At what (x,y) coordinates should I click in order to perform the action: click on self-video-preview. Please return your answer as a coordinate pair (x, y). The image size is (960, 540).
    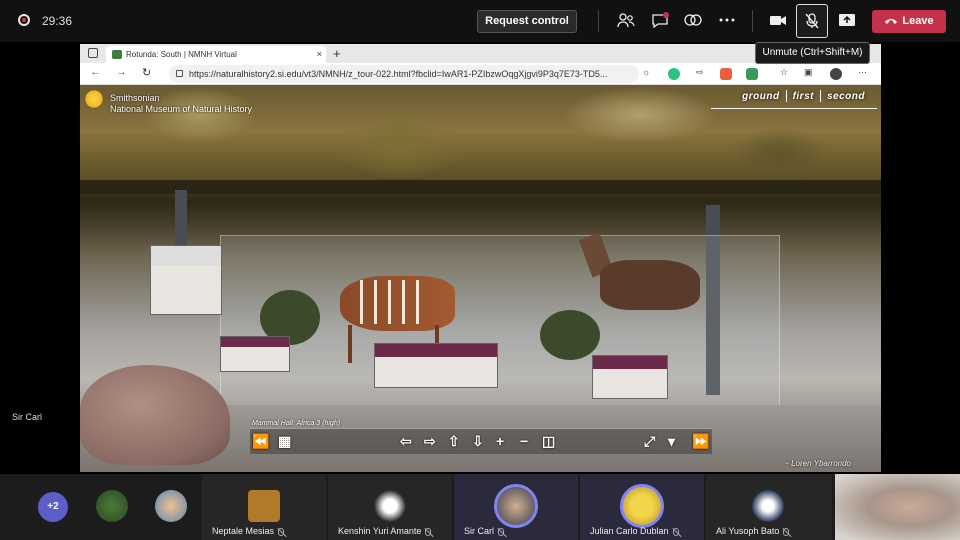
    Looking at the image, I should click on (897, 507).